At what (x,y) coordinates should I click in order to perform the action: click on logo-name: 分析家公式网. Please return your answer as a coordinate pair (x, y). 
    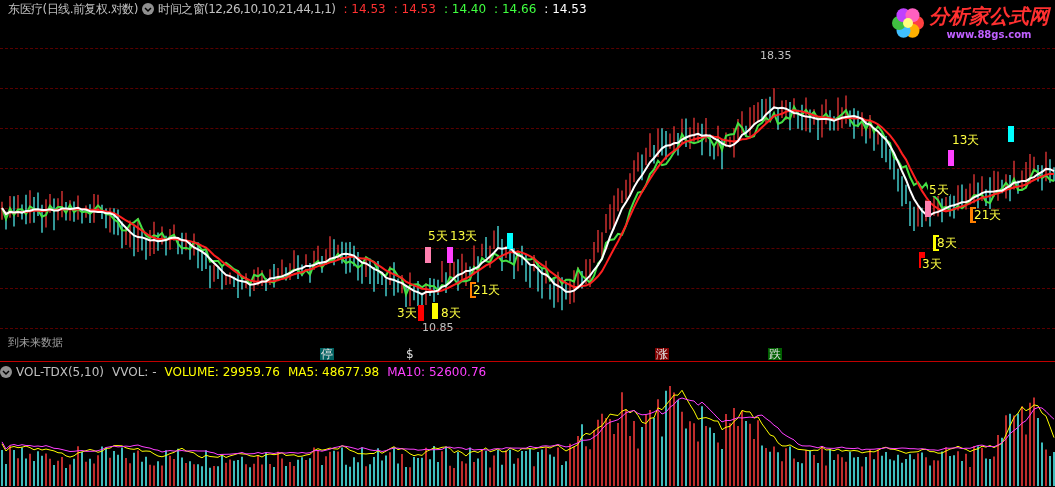
    Looking at the image, I should click on (989, 16).